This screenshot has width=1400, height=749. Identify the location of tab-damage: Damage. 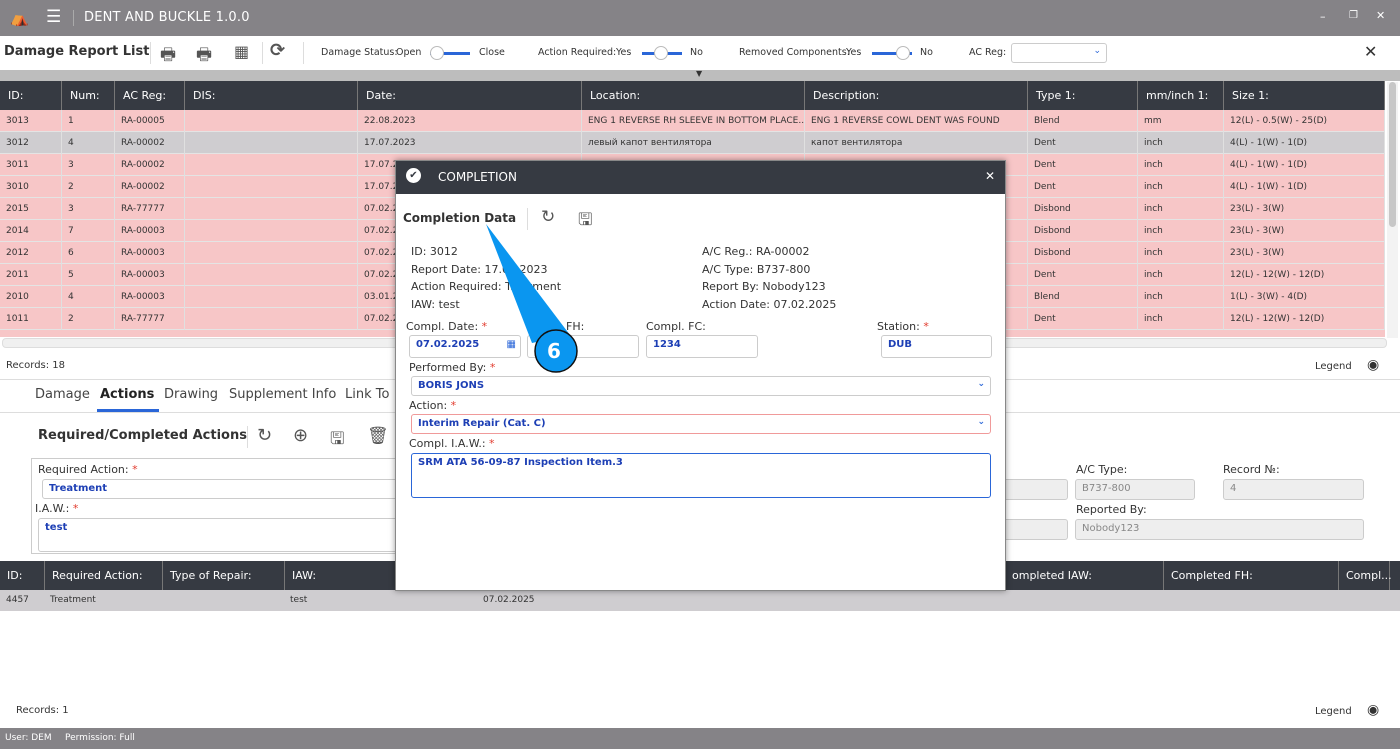
(62, 394).